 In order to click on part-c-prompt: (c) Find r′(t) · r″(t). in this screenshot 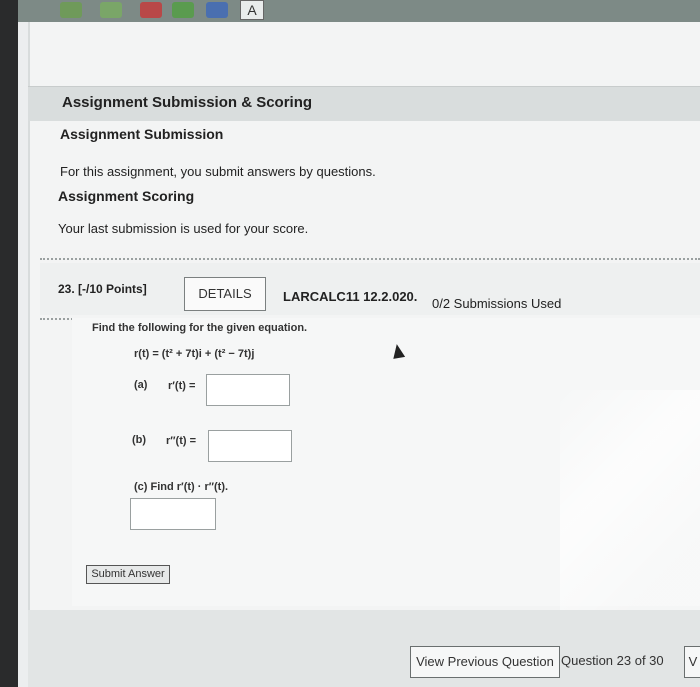, I will do `click(181, 487)`.